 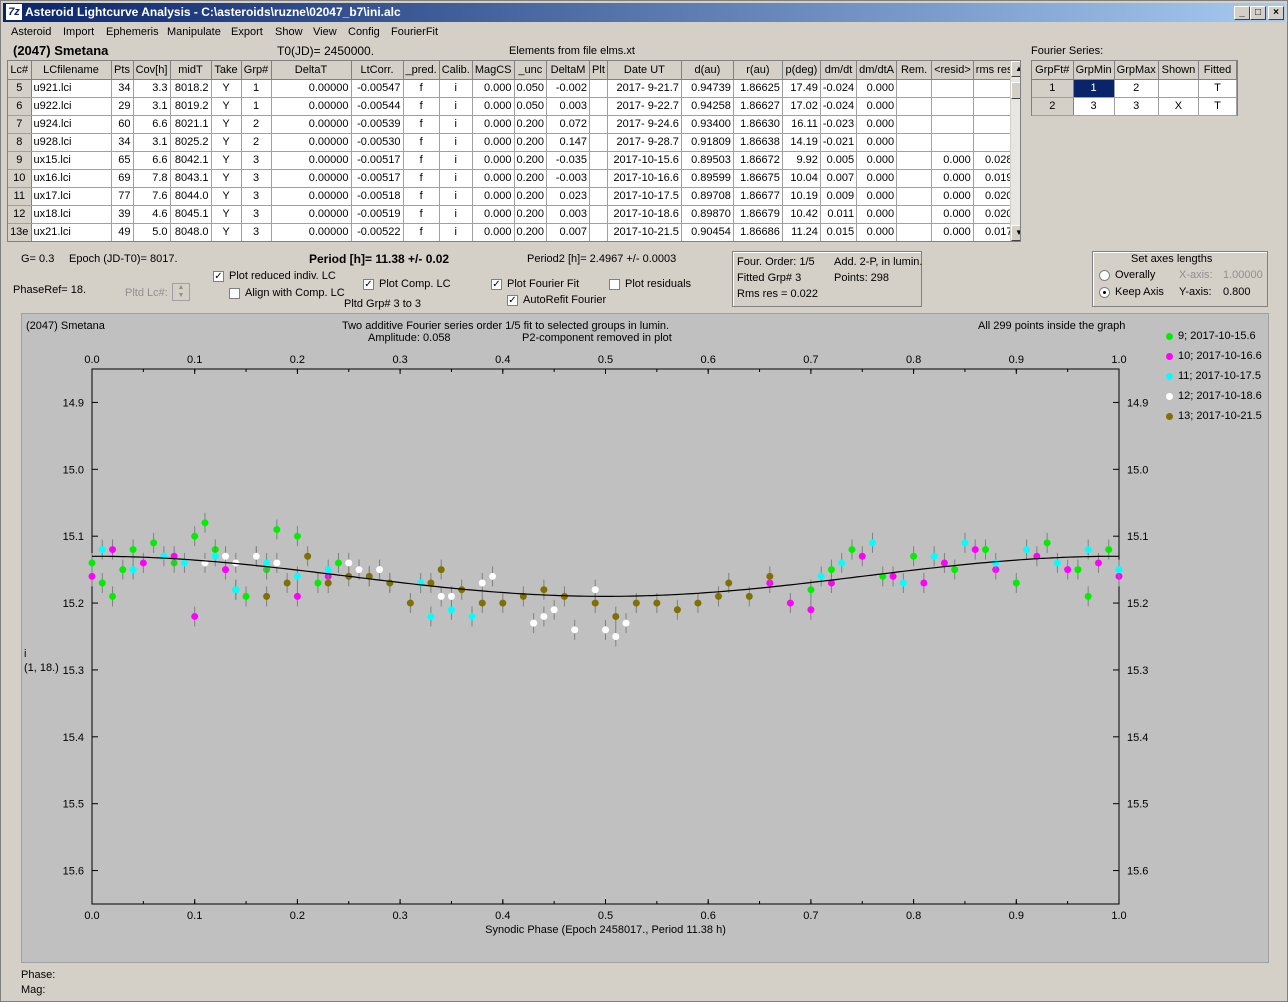 What do you see at coordinates (377, 214) in the screenshot?
I see `table-cell: -0.00519` at bounding box center [377, 214].